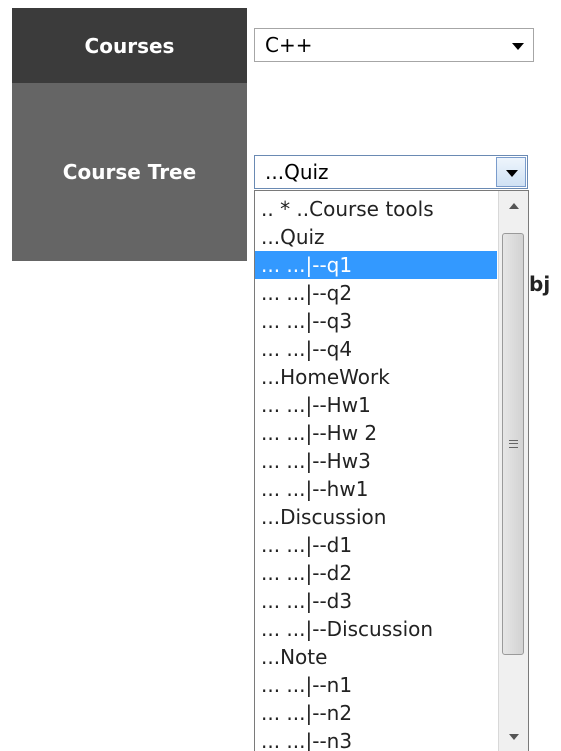 Image resolution: width=561 pixels, height=751 pixels. What do you see at coordinates (391, 172) in the screenshot?
I see `course-tree-select: ...Quiz` at bounding box center [391, 172].